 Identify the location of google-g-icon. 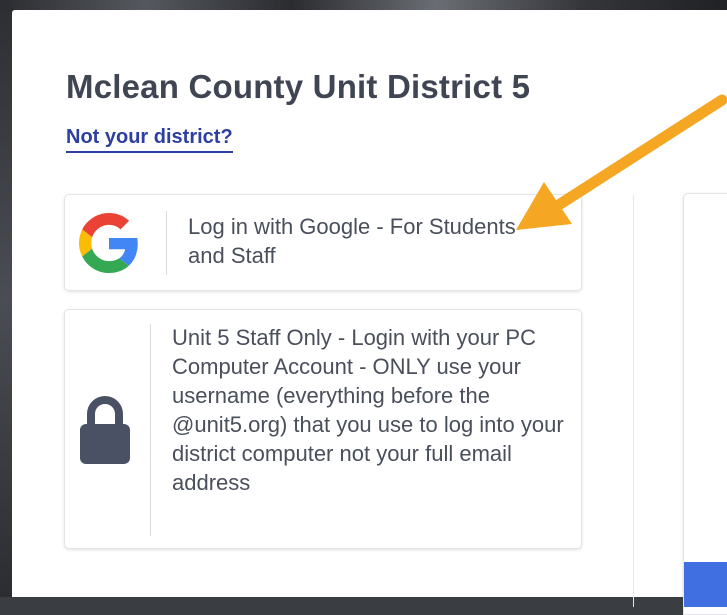
(109, 243).